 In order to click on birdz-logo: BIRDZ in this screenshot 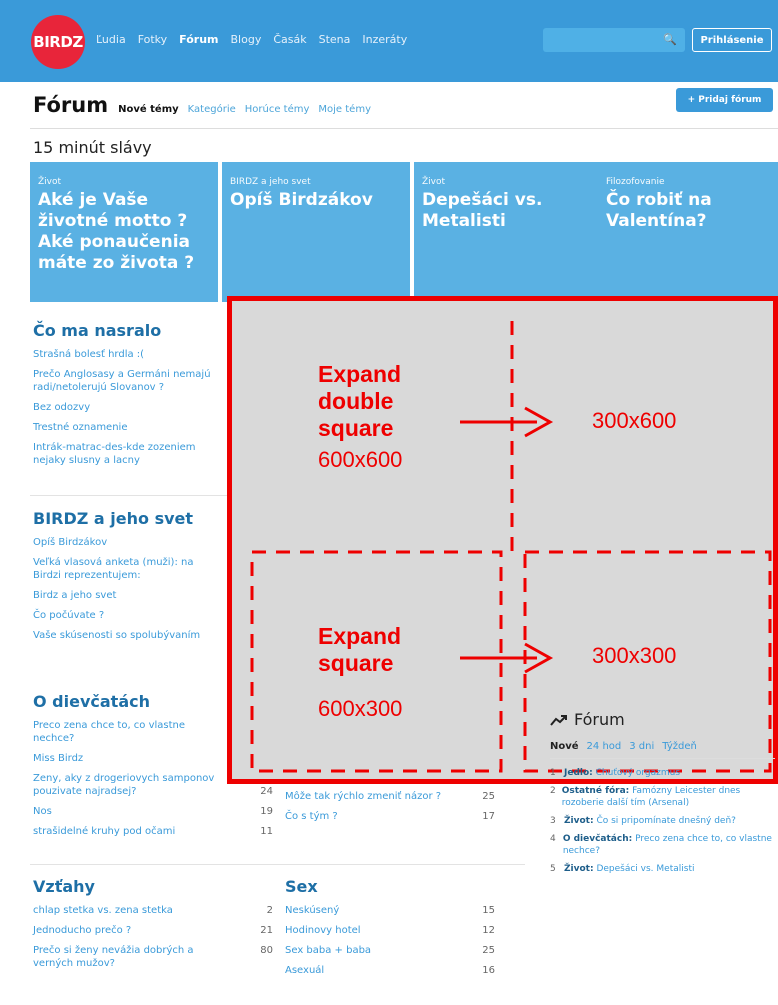, I will do `click(58, 42)`.